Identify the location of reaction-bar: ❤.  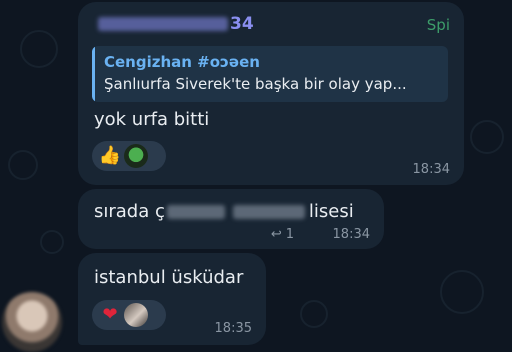
(129, 315).